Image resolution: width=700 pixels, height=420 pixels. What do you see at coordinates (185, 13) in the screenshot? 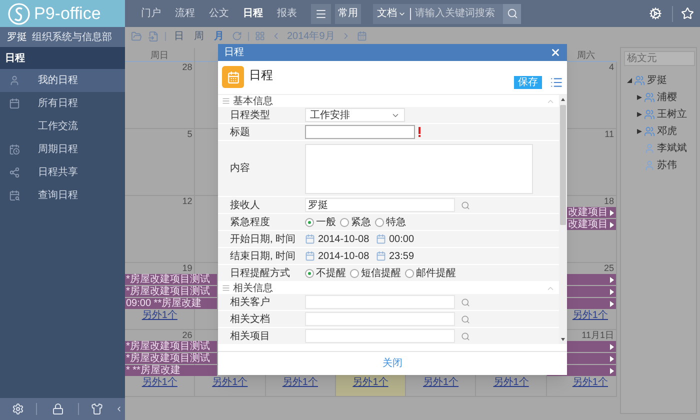
I see `nav-tab: 流程` at bounding box center [185, 13].